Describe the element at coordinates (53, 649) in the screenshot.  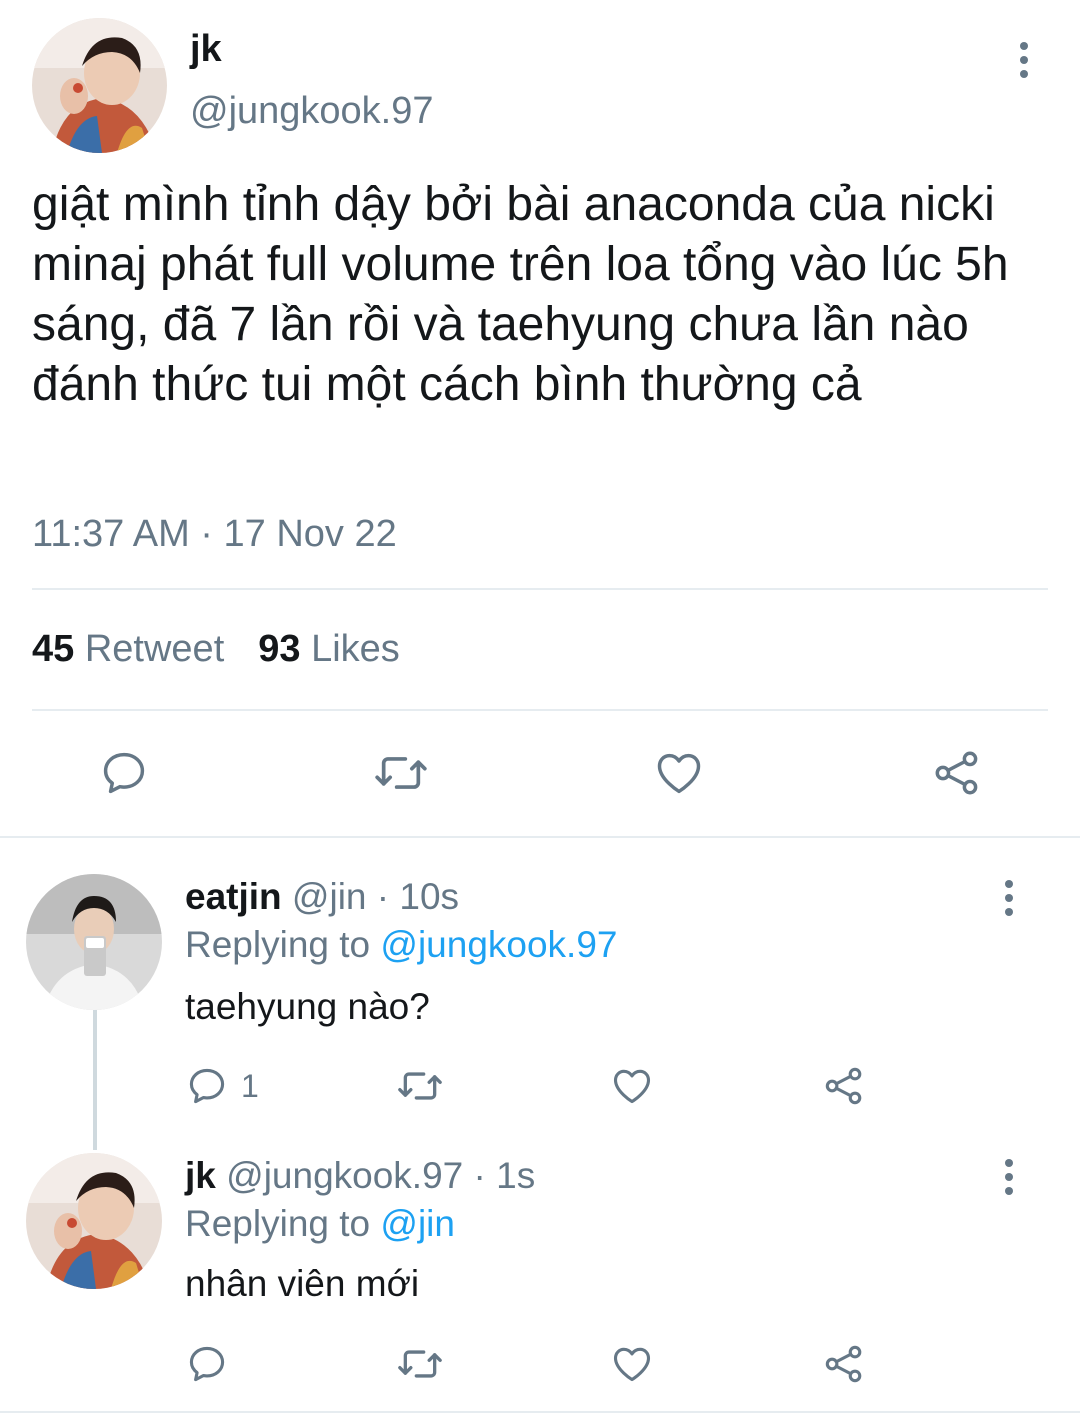
I see `retweet-count: 45` at that location.